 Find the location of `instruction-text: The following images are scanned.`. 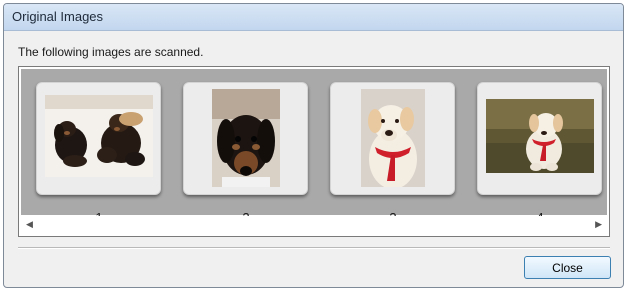

instruction-text: The following images are scanned. is located at coordinates (111, 52).